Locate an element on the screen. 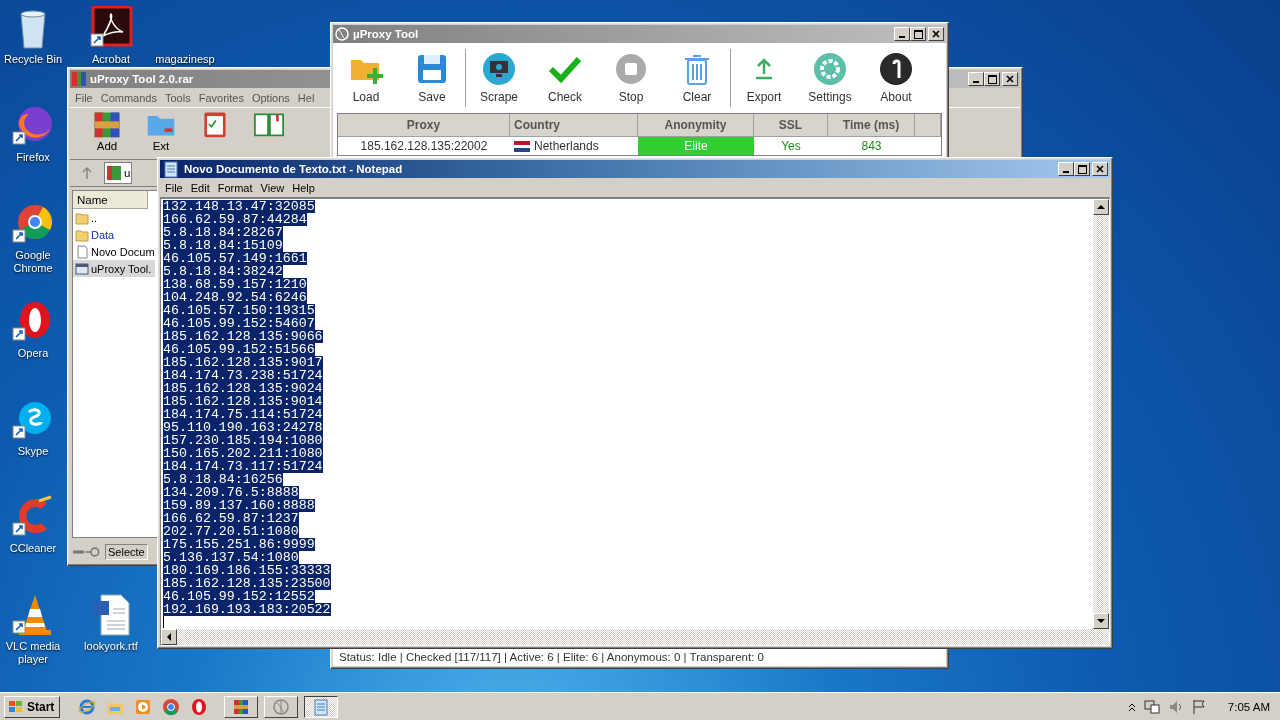  desktop-icon-label: VLC media player is located at coordinates (33, 653).